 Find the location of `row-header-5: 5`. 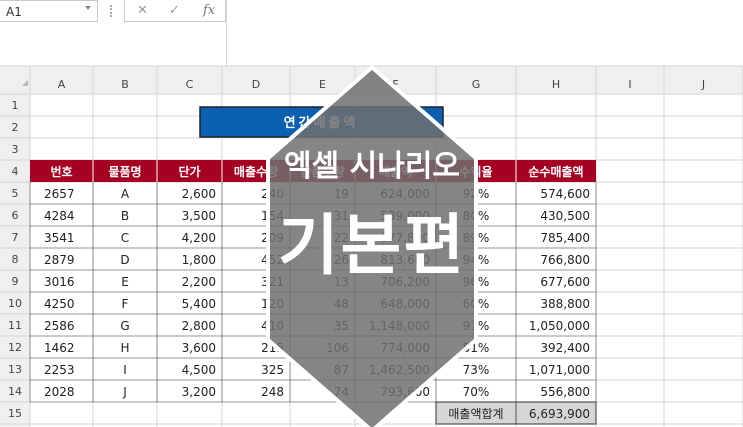

row-header-5: 5 is located at coordinates (15, 193).